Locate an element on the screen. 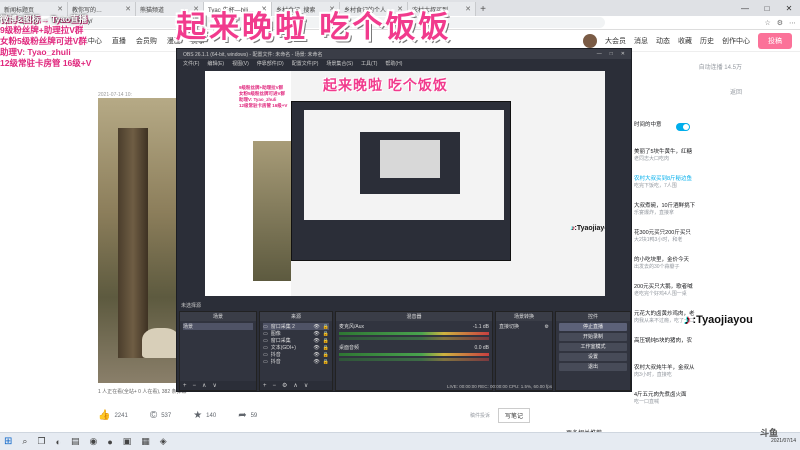  chrome-icon: ◉ is located at coordinates (93, 441).